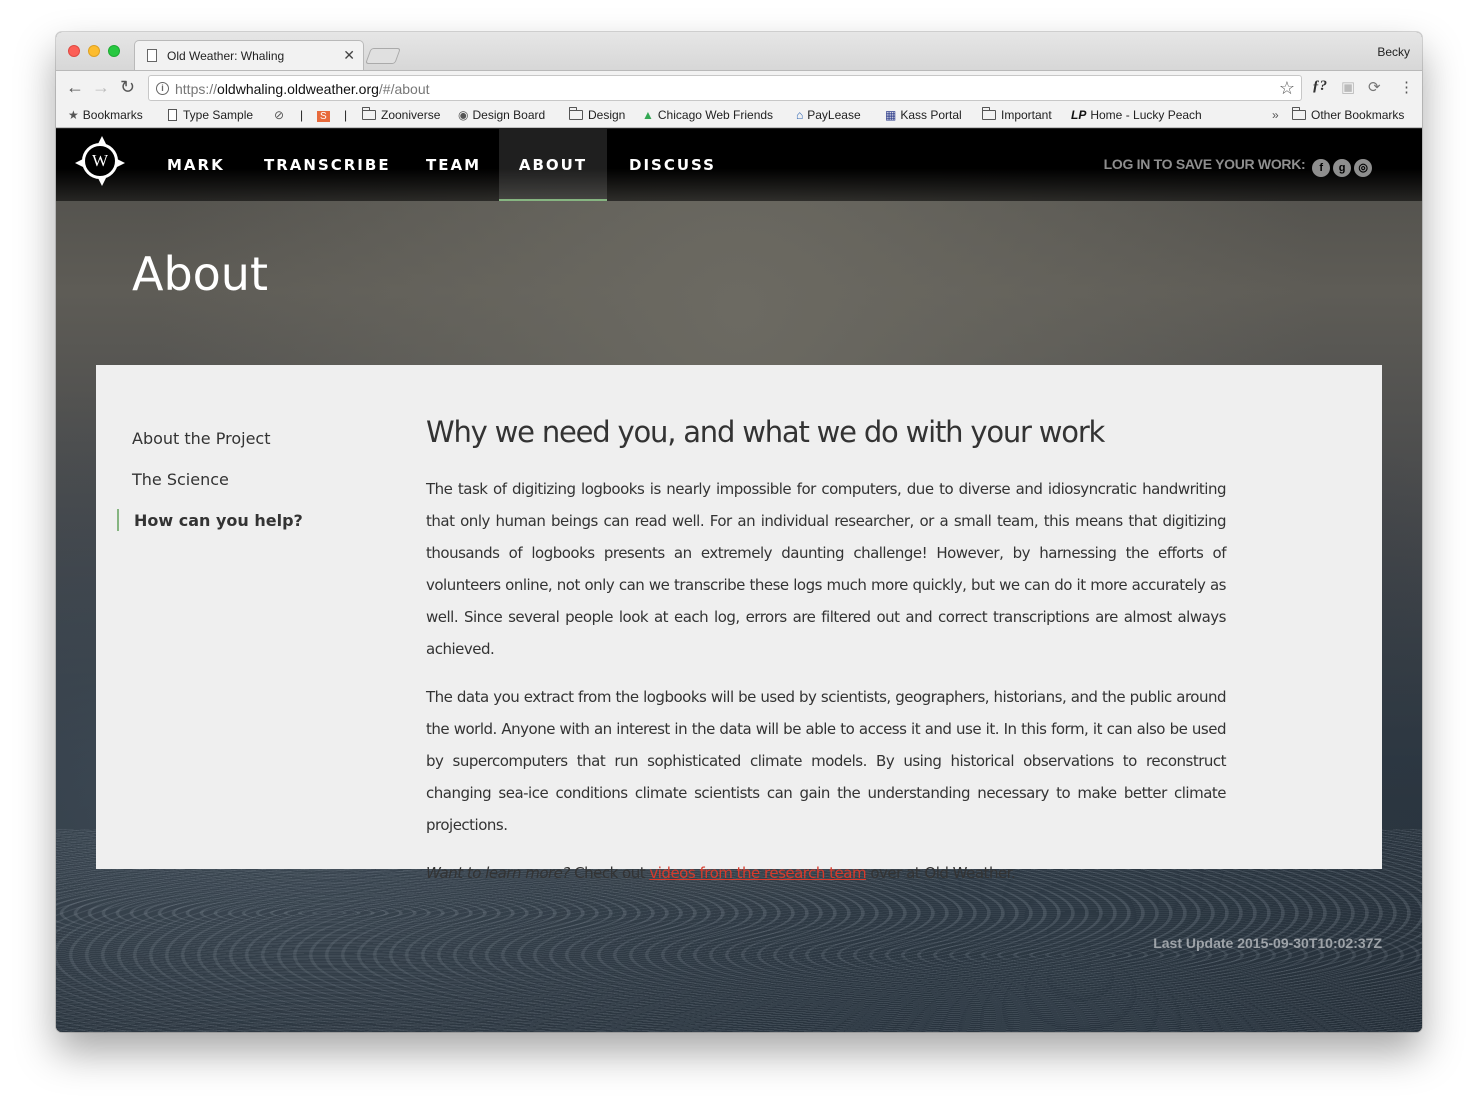  I want to click on old-weather-logo: W, so click(100, 161).